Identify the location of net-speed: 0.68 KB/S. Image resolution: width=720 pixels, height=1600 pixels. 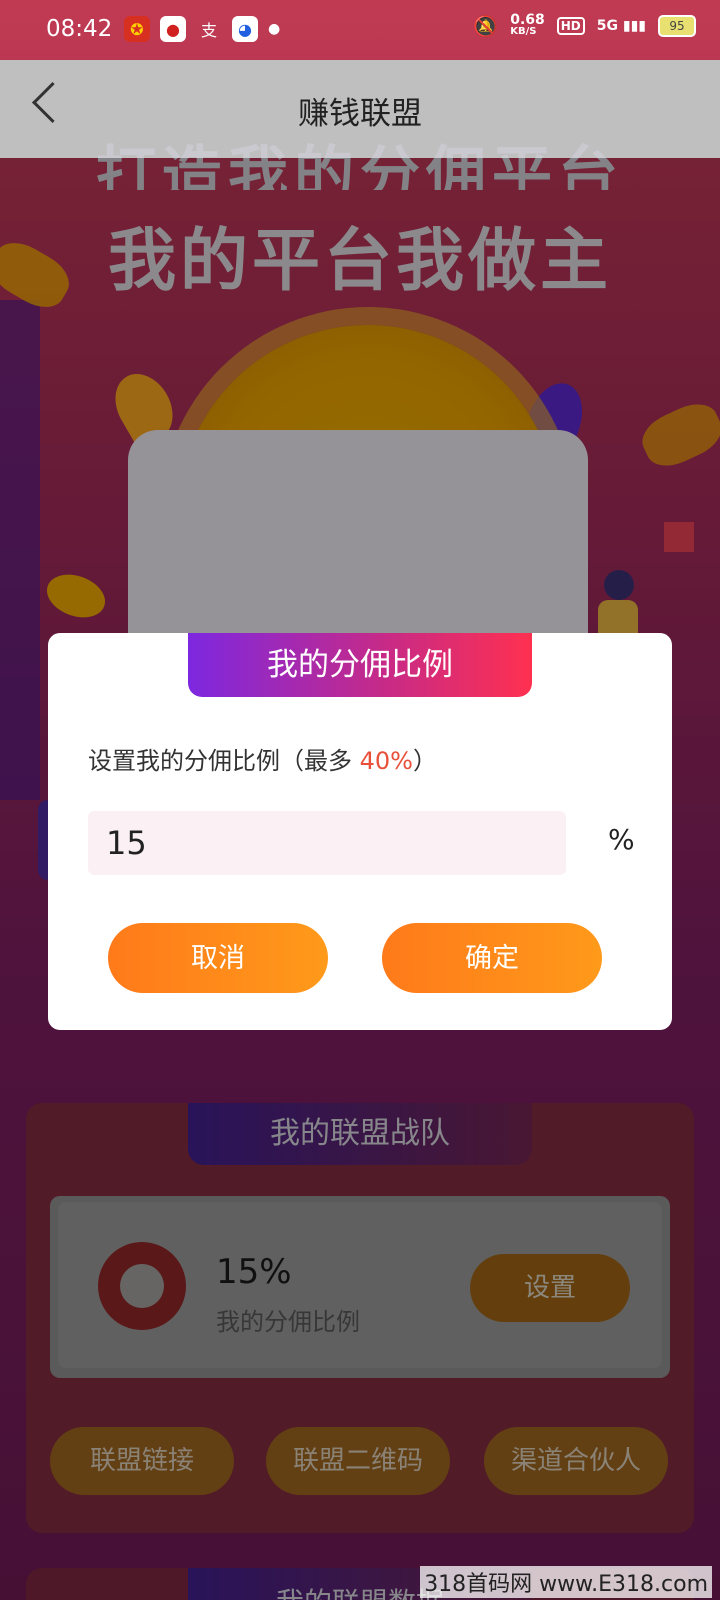
(527, 25).